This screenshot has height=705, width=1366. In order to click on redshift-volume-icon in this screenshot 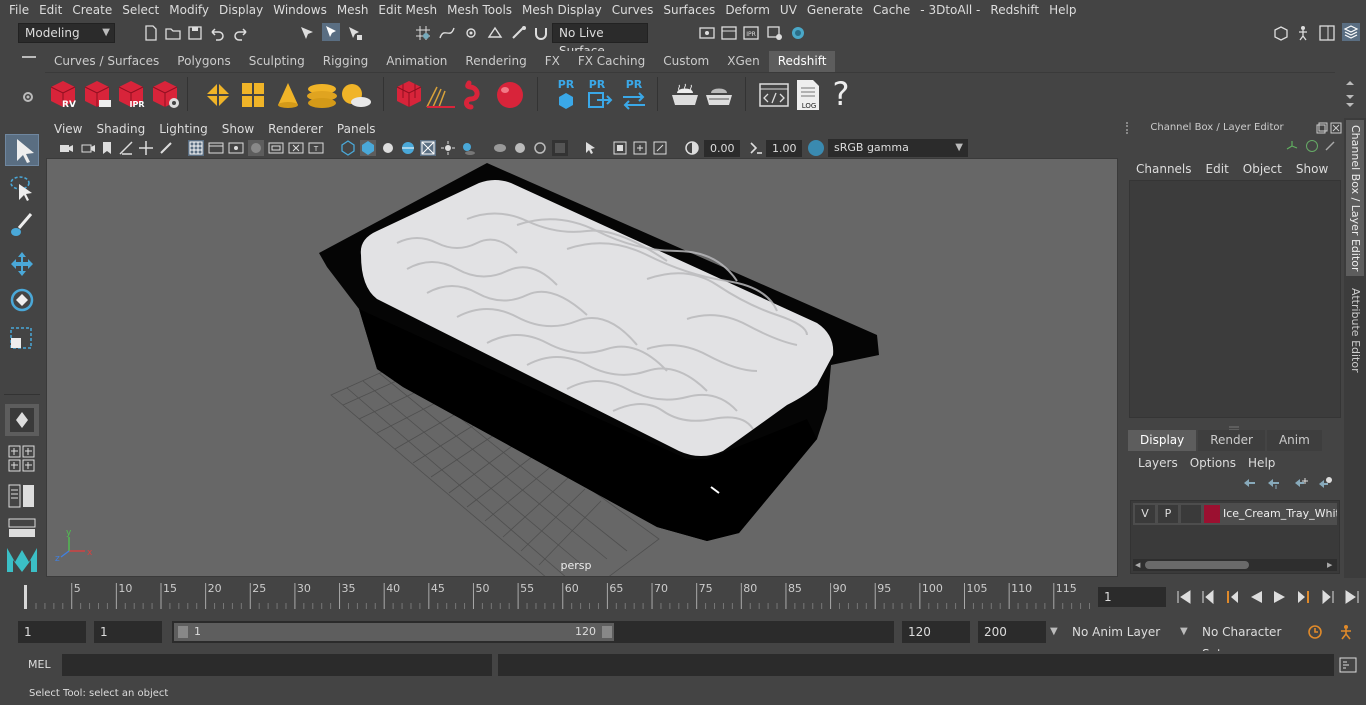, I will do `click(477, 95)`.